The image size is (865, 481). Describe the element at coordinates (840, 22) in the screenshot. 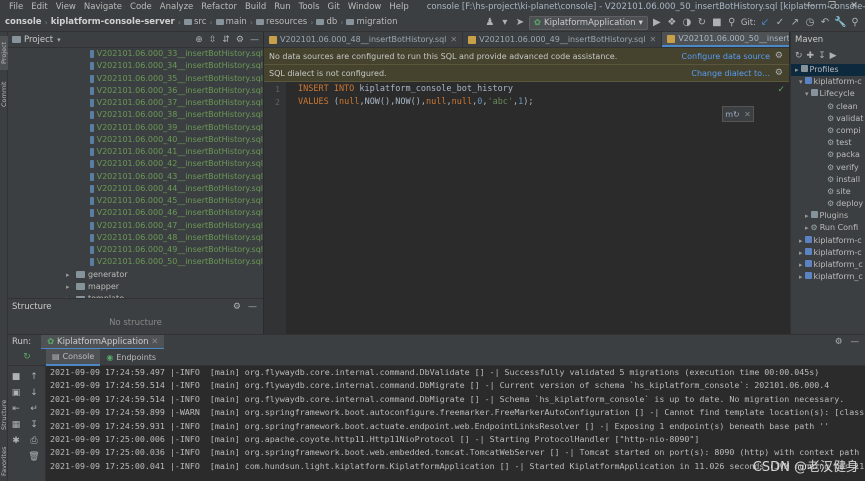

I see `settings-icon: 🔧` at that location.